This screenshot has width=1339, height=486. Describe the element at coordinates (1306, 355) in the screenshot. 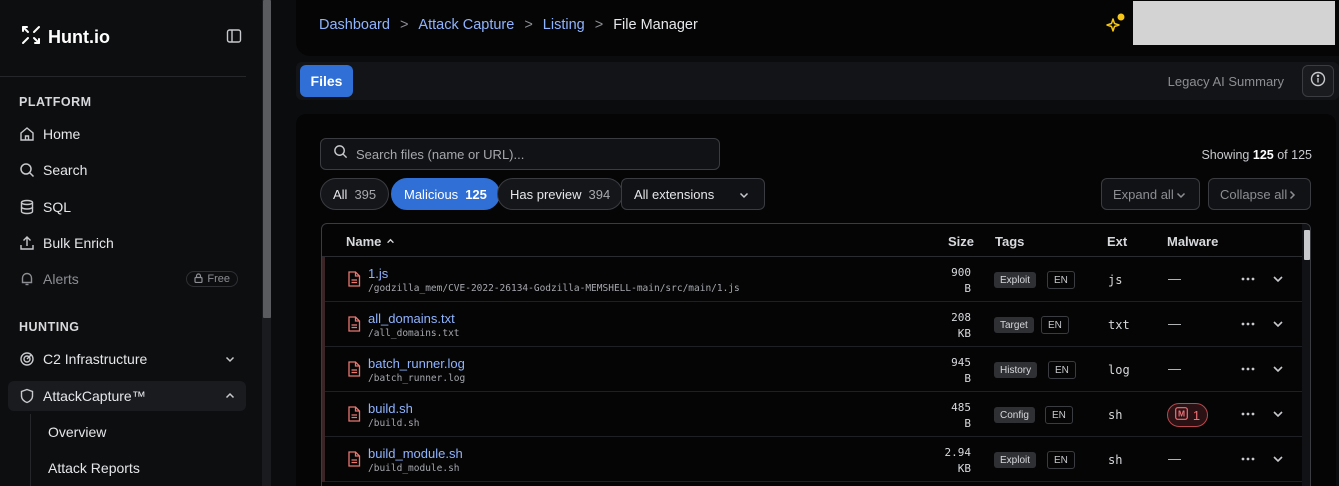

I see `table-scrollbar` at that location.